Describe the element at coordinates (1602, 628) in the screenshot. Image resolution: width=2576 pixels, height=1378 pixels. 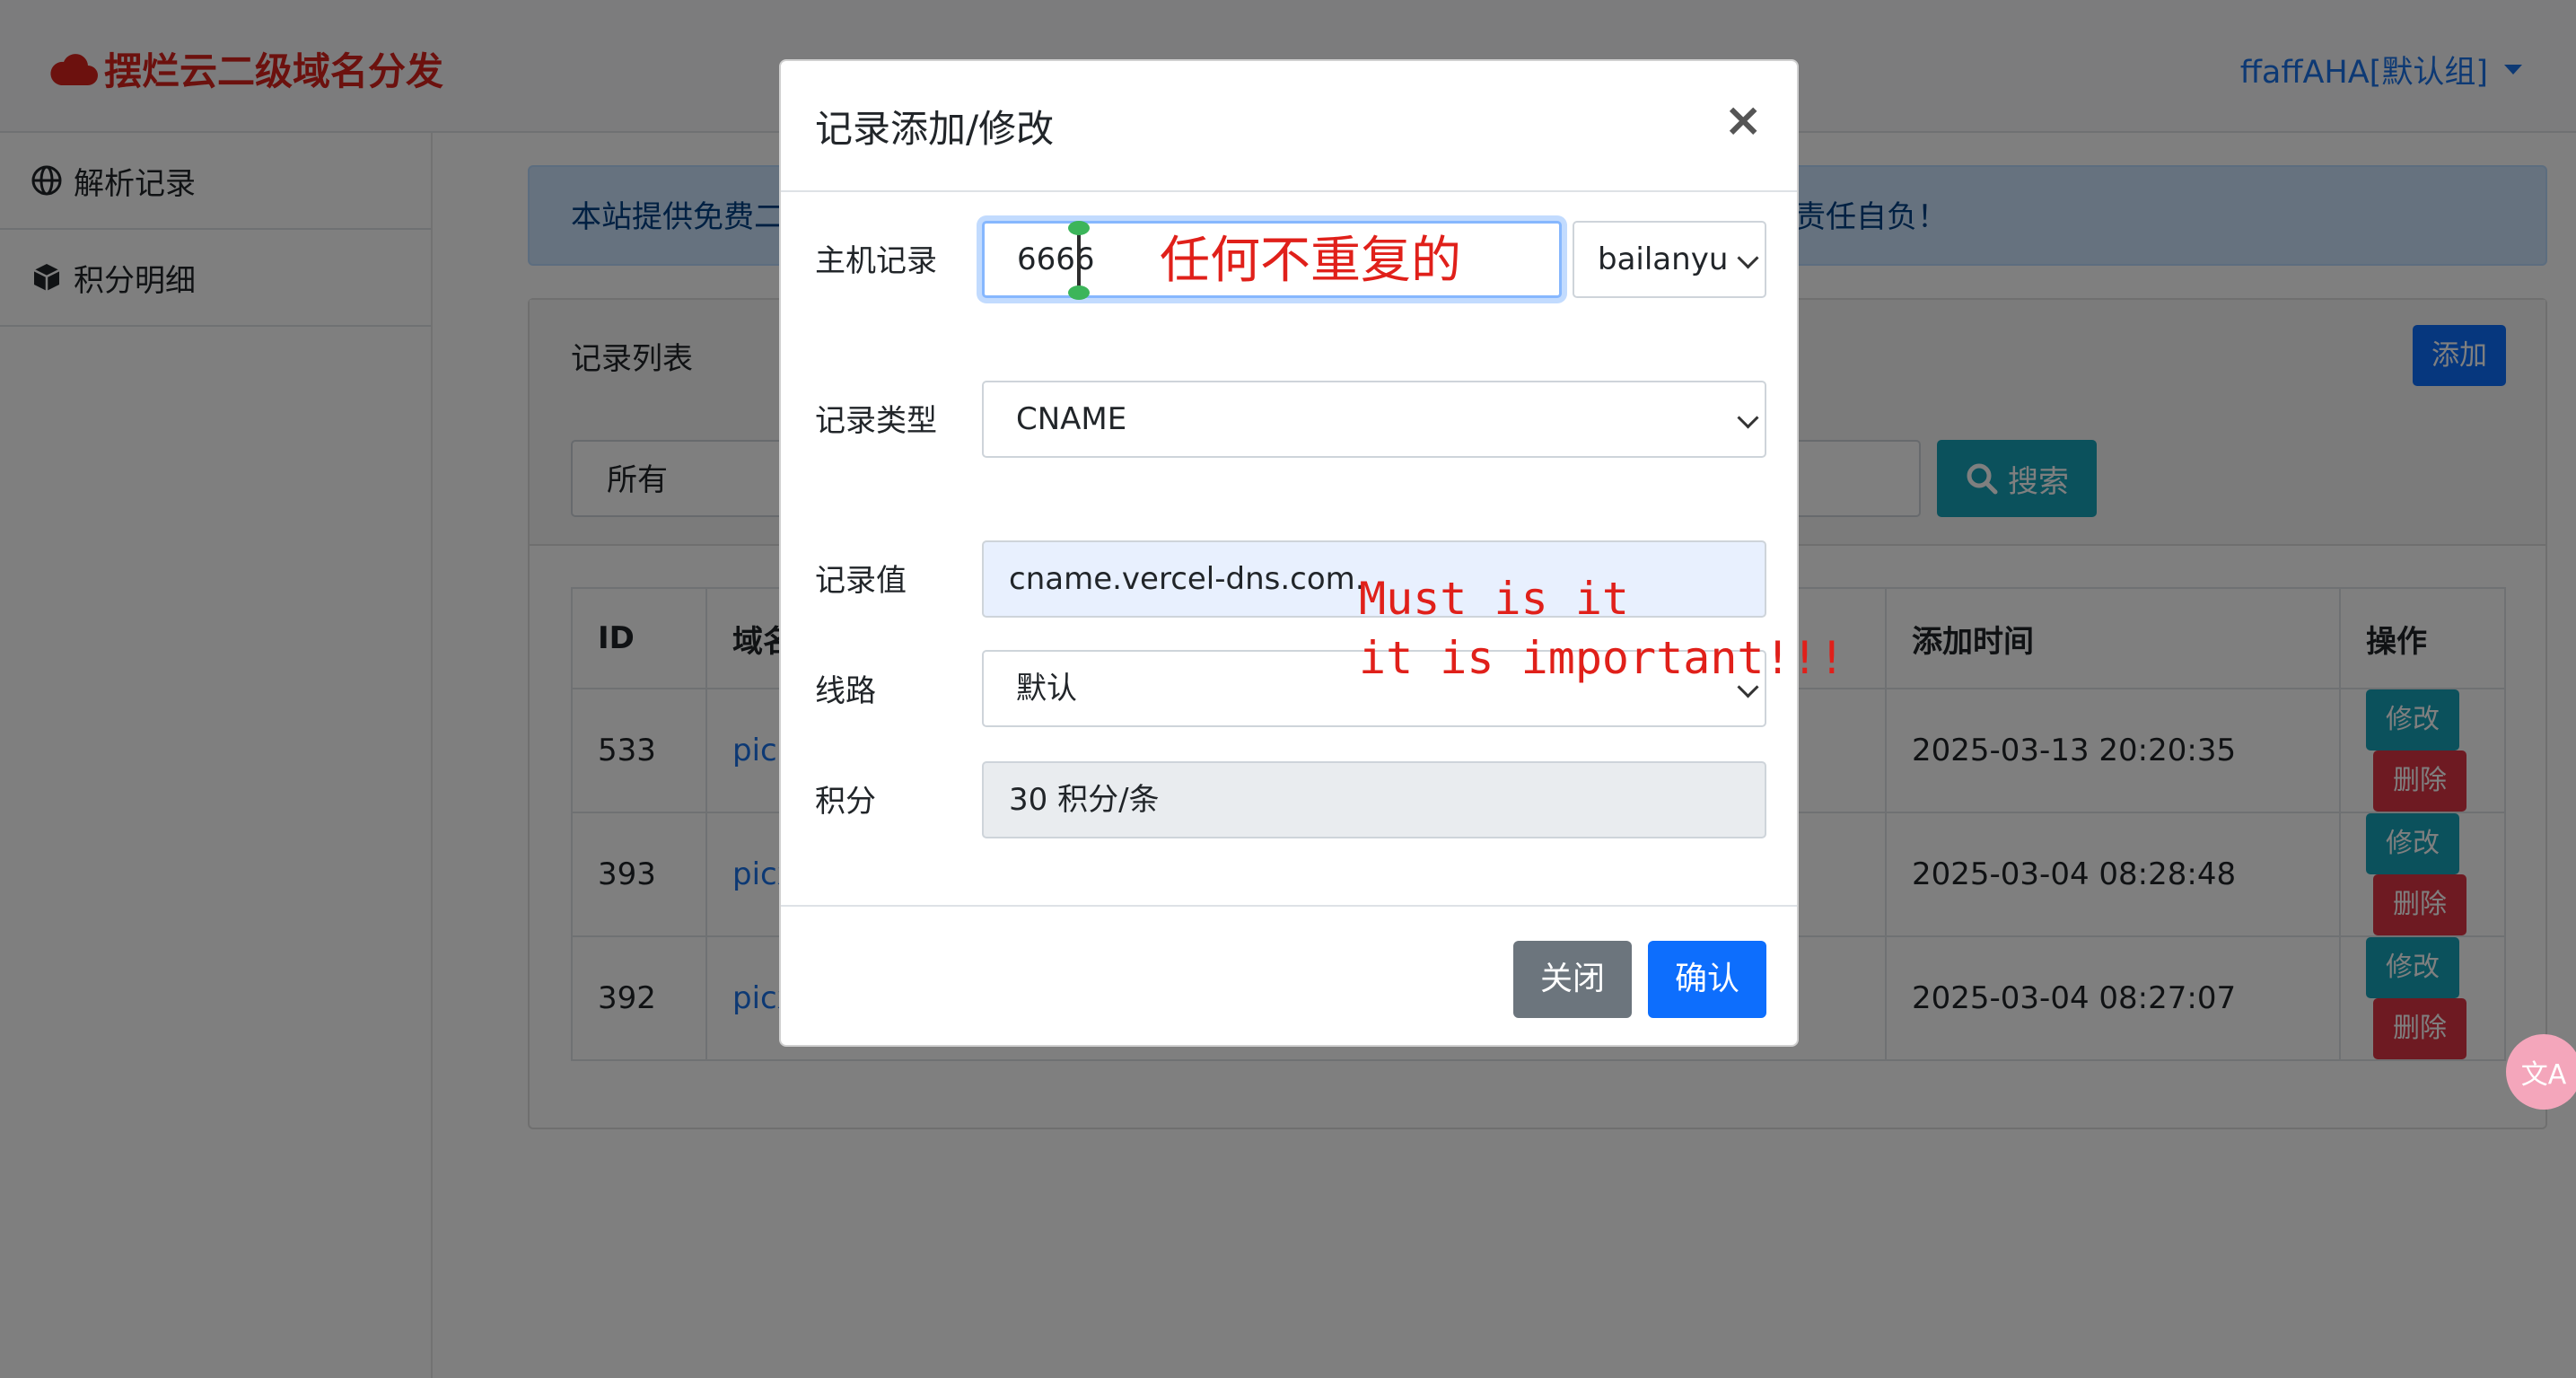
I see `value-annotation: Must is it it is important!!!` at that location.